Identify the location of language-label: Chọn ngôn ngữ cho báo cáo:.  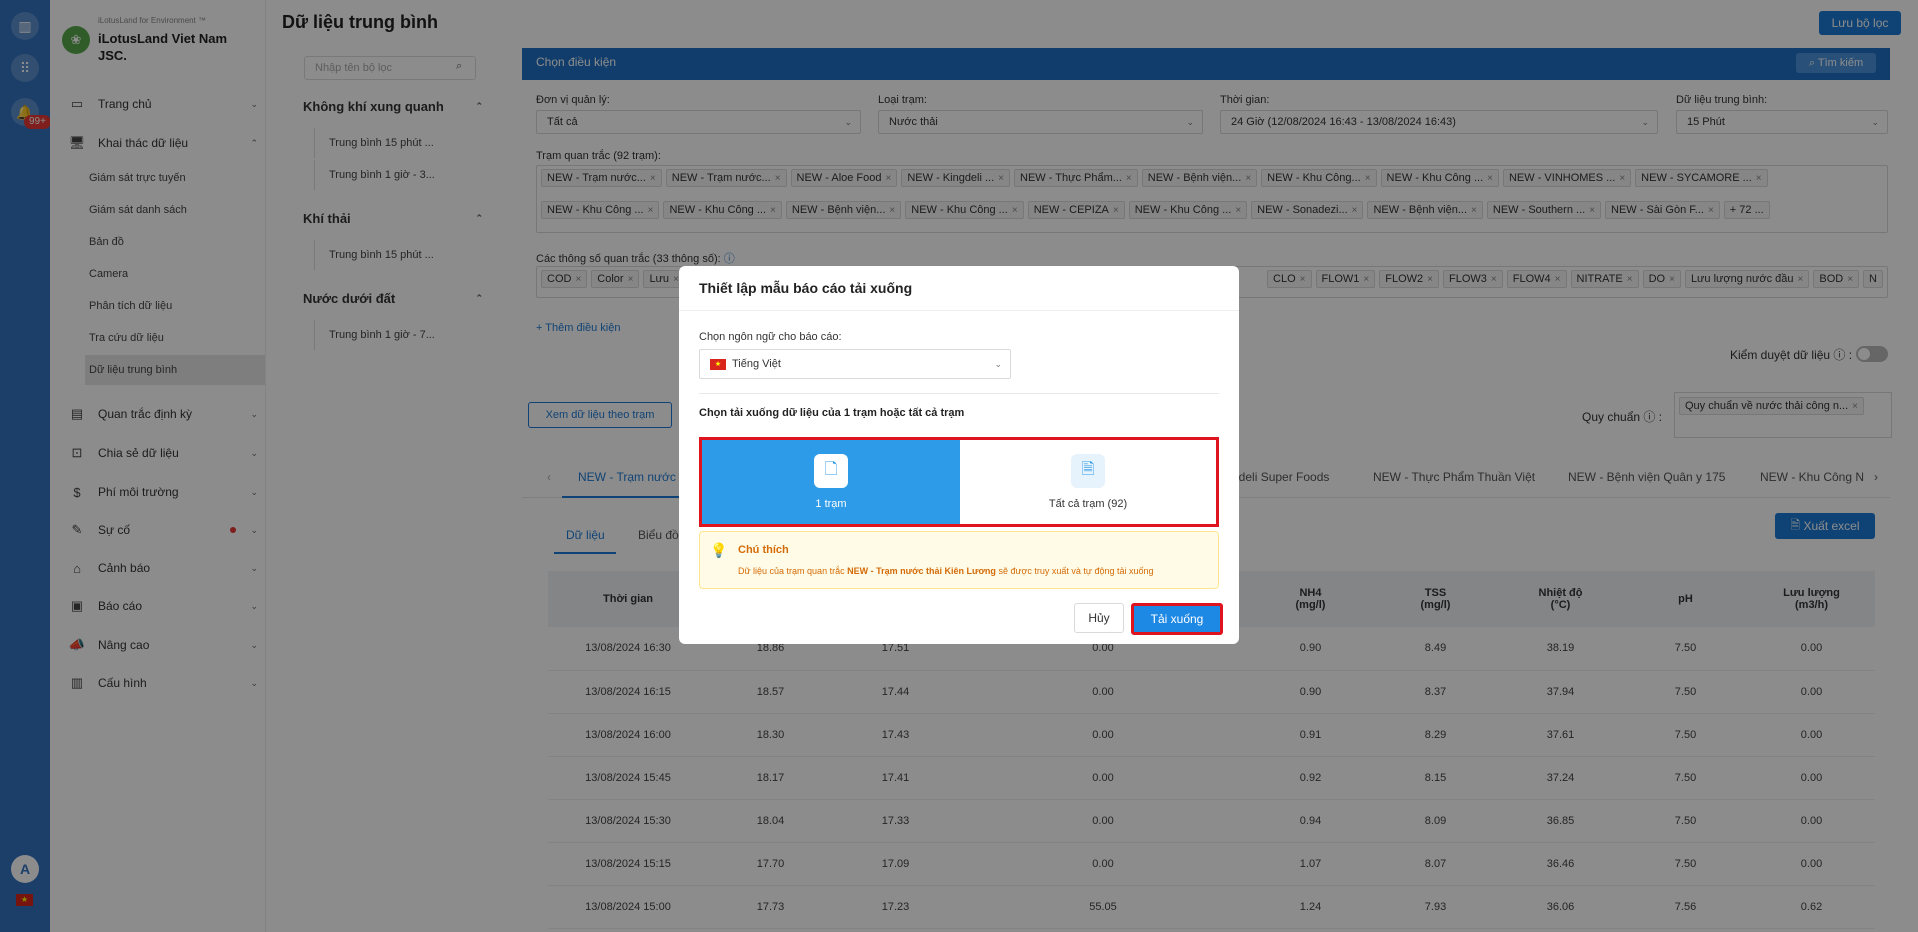
(770, 337).